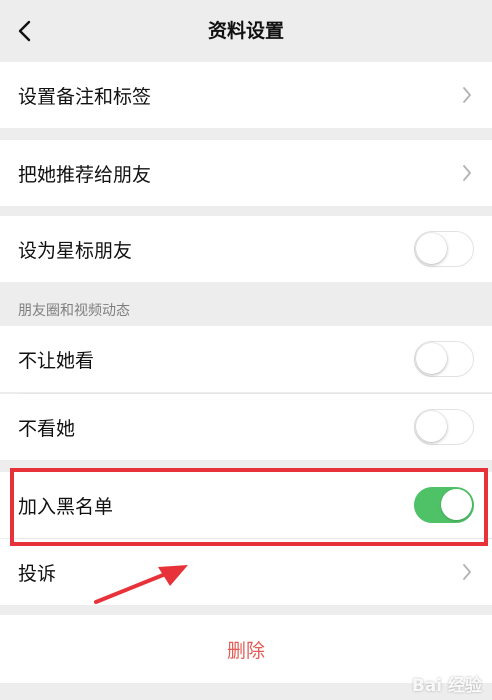  I want to click on hide-moments-from-her-item: 不让她看, so click(246, 359).